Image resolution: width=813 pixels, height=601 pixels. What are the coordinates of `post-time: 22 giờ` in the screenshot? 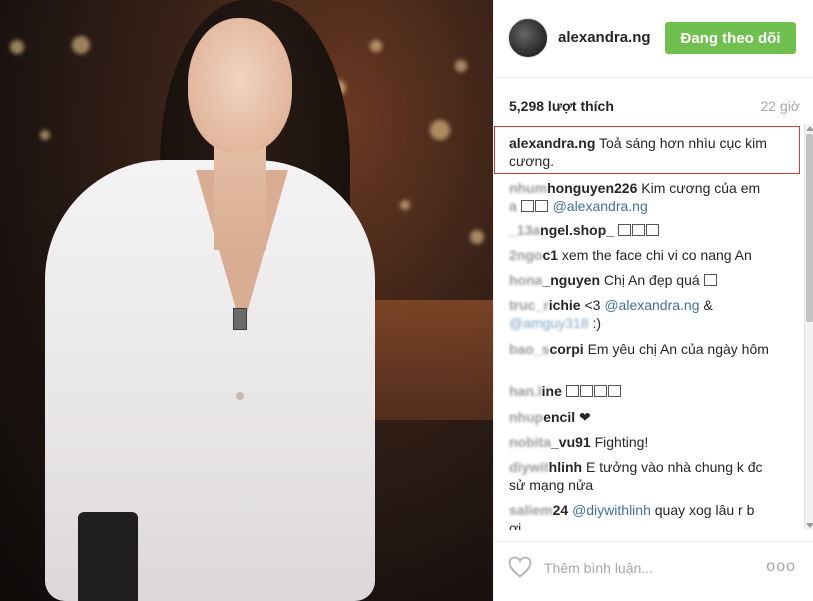 It's located at (780, 106).